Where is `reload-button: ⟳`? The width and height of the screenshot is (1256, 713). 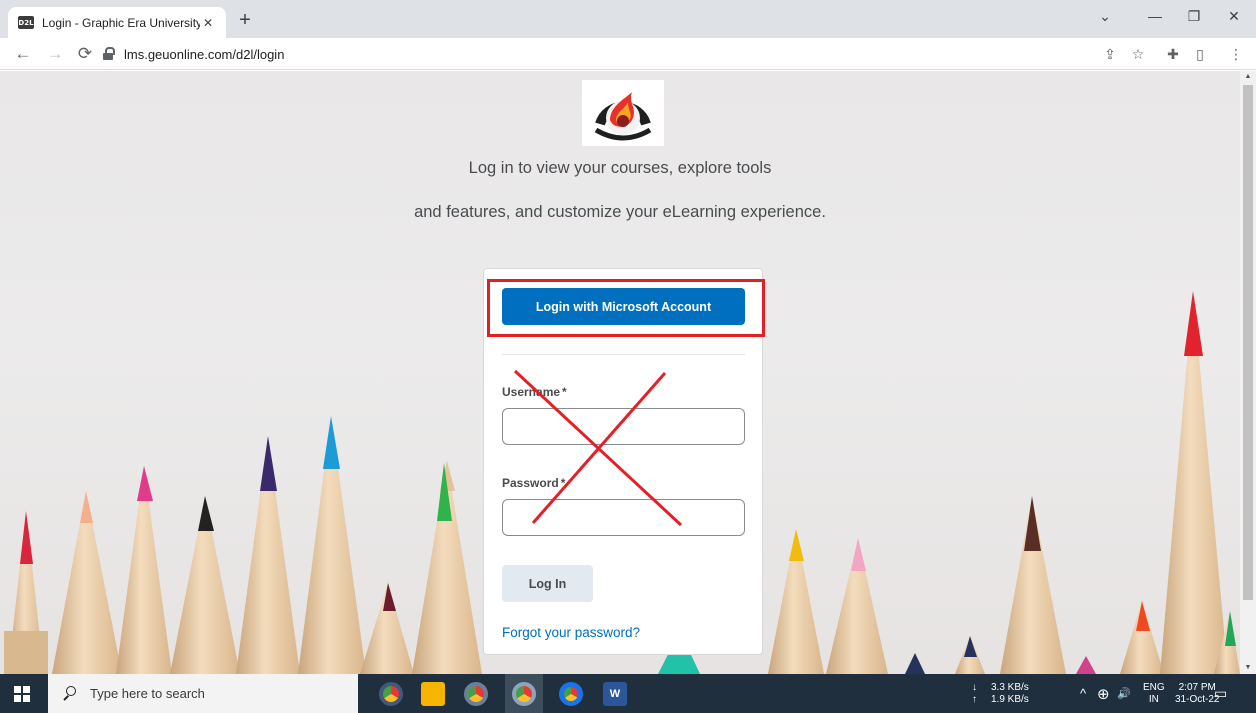 reload-button: ⟳ is located at coordinates (85, 54).